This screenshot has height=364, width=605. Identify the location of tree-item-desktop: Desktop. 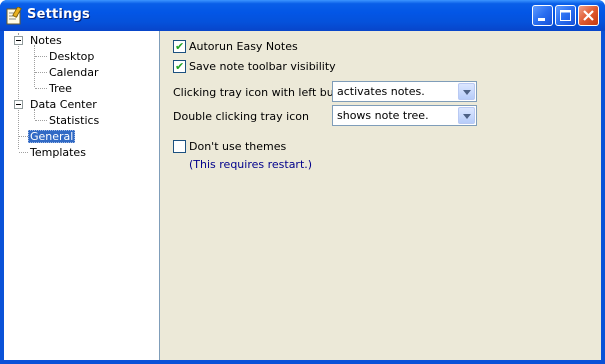
(71, 56).